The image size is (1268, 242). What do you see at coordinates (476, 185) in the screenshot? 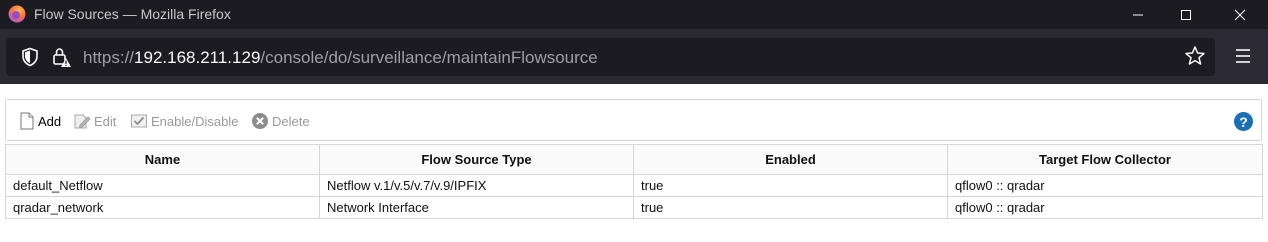
I see `cell-flow-source-type: Netflow v.1/v.5/v.7/v.9/IPFIX` at bounding box center [476, 185].